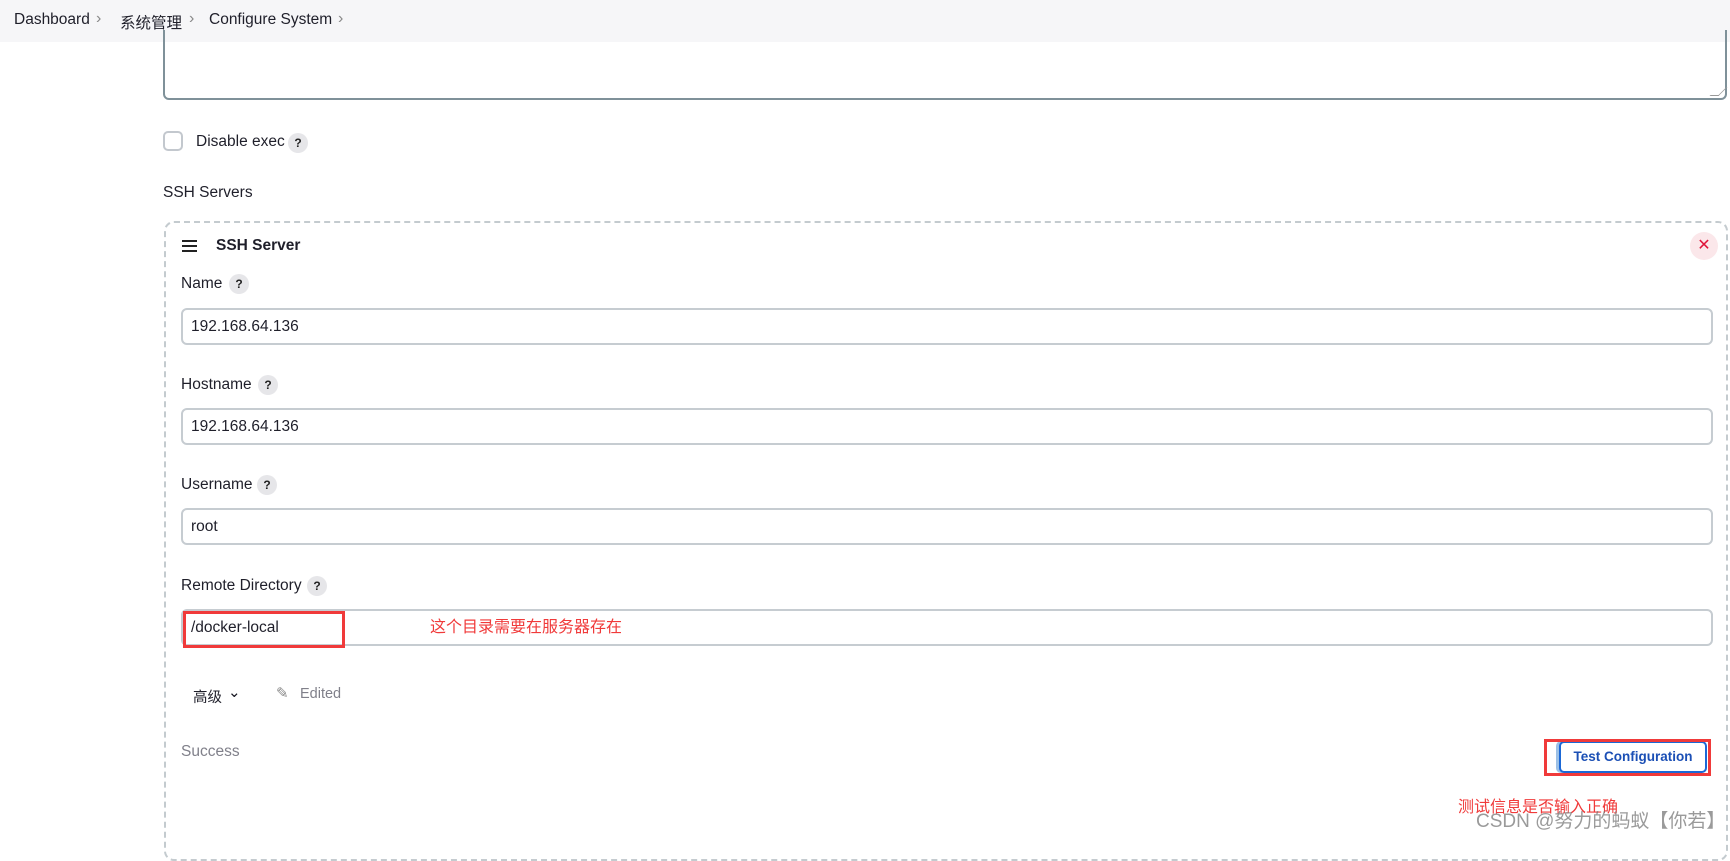  I want to click on delete-server-button: ✕, so click(1704, 246).